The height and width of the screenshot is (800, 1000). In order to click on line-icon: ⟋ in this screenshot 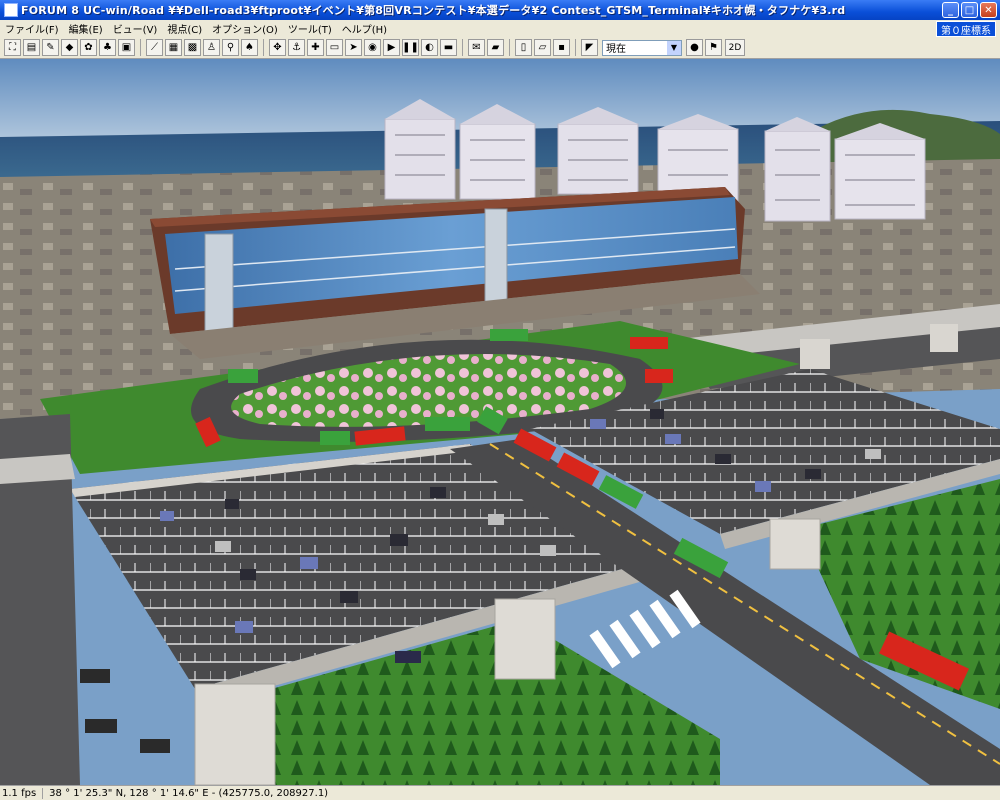, I will do `click(154, 47)`.